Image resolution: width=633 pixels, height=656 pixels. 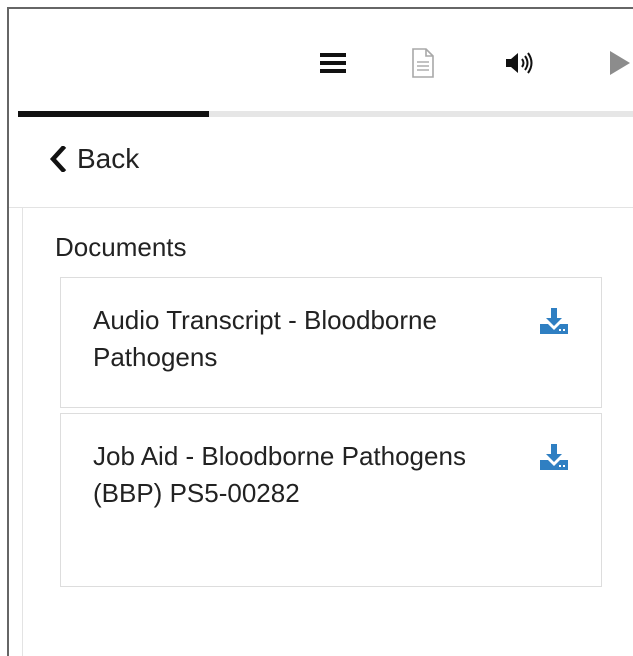 I want to click on back-button: Back, so click(x=94, y=159).